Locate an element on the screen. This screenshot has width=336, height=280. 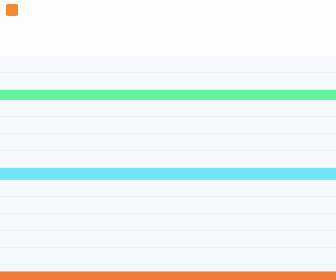
list-item-highlighted-cyan is located at coordinates (168, 174).